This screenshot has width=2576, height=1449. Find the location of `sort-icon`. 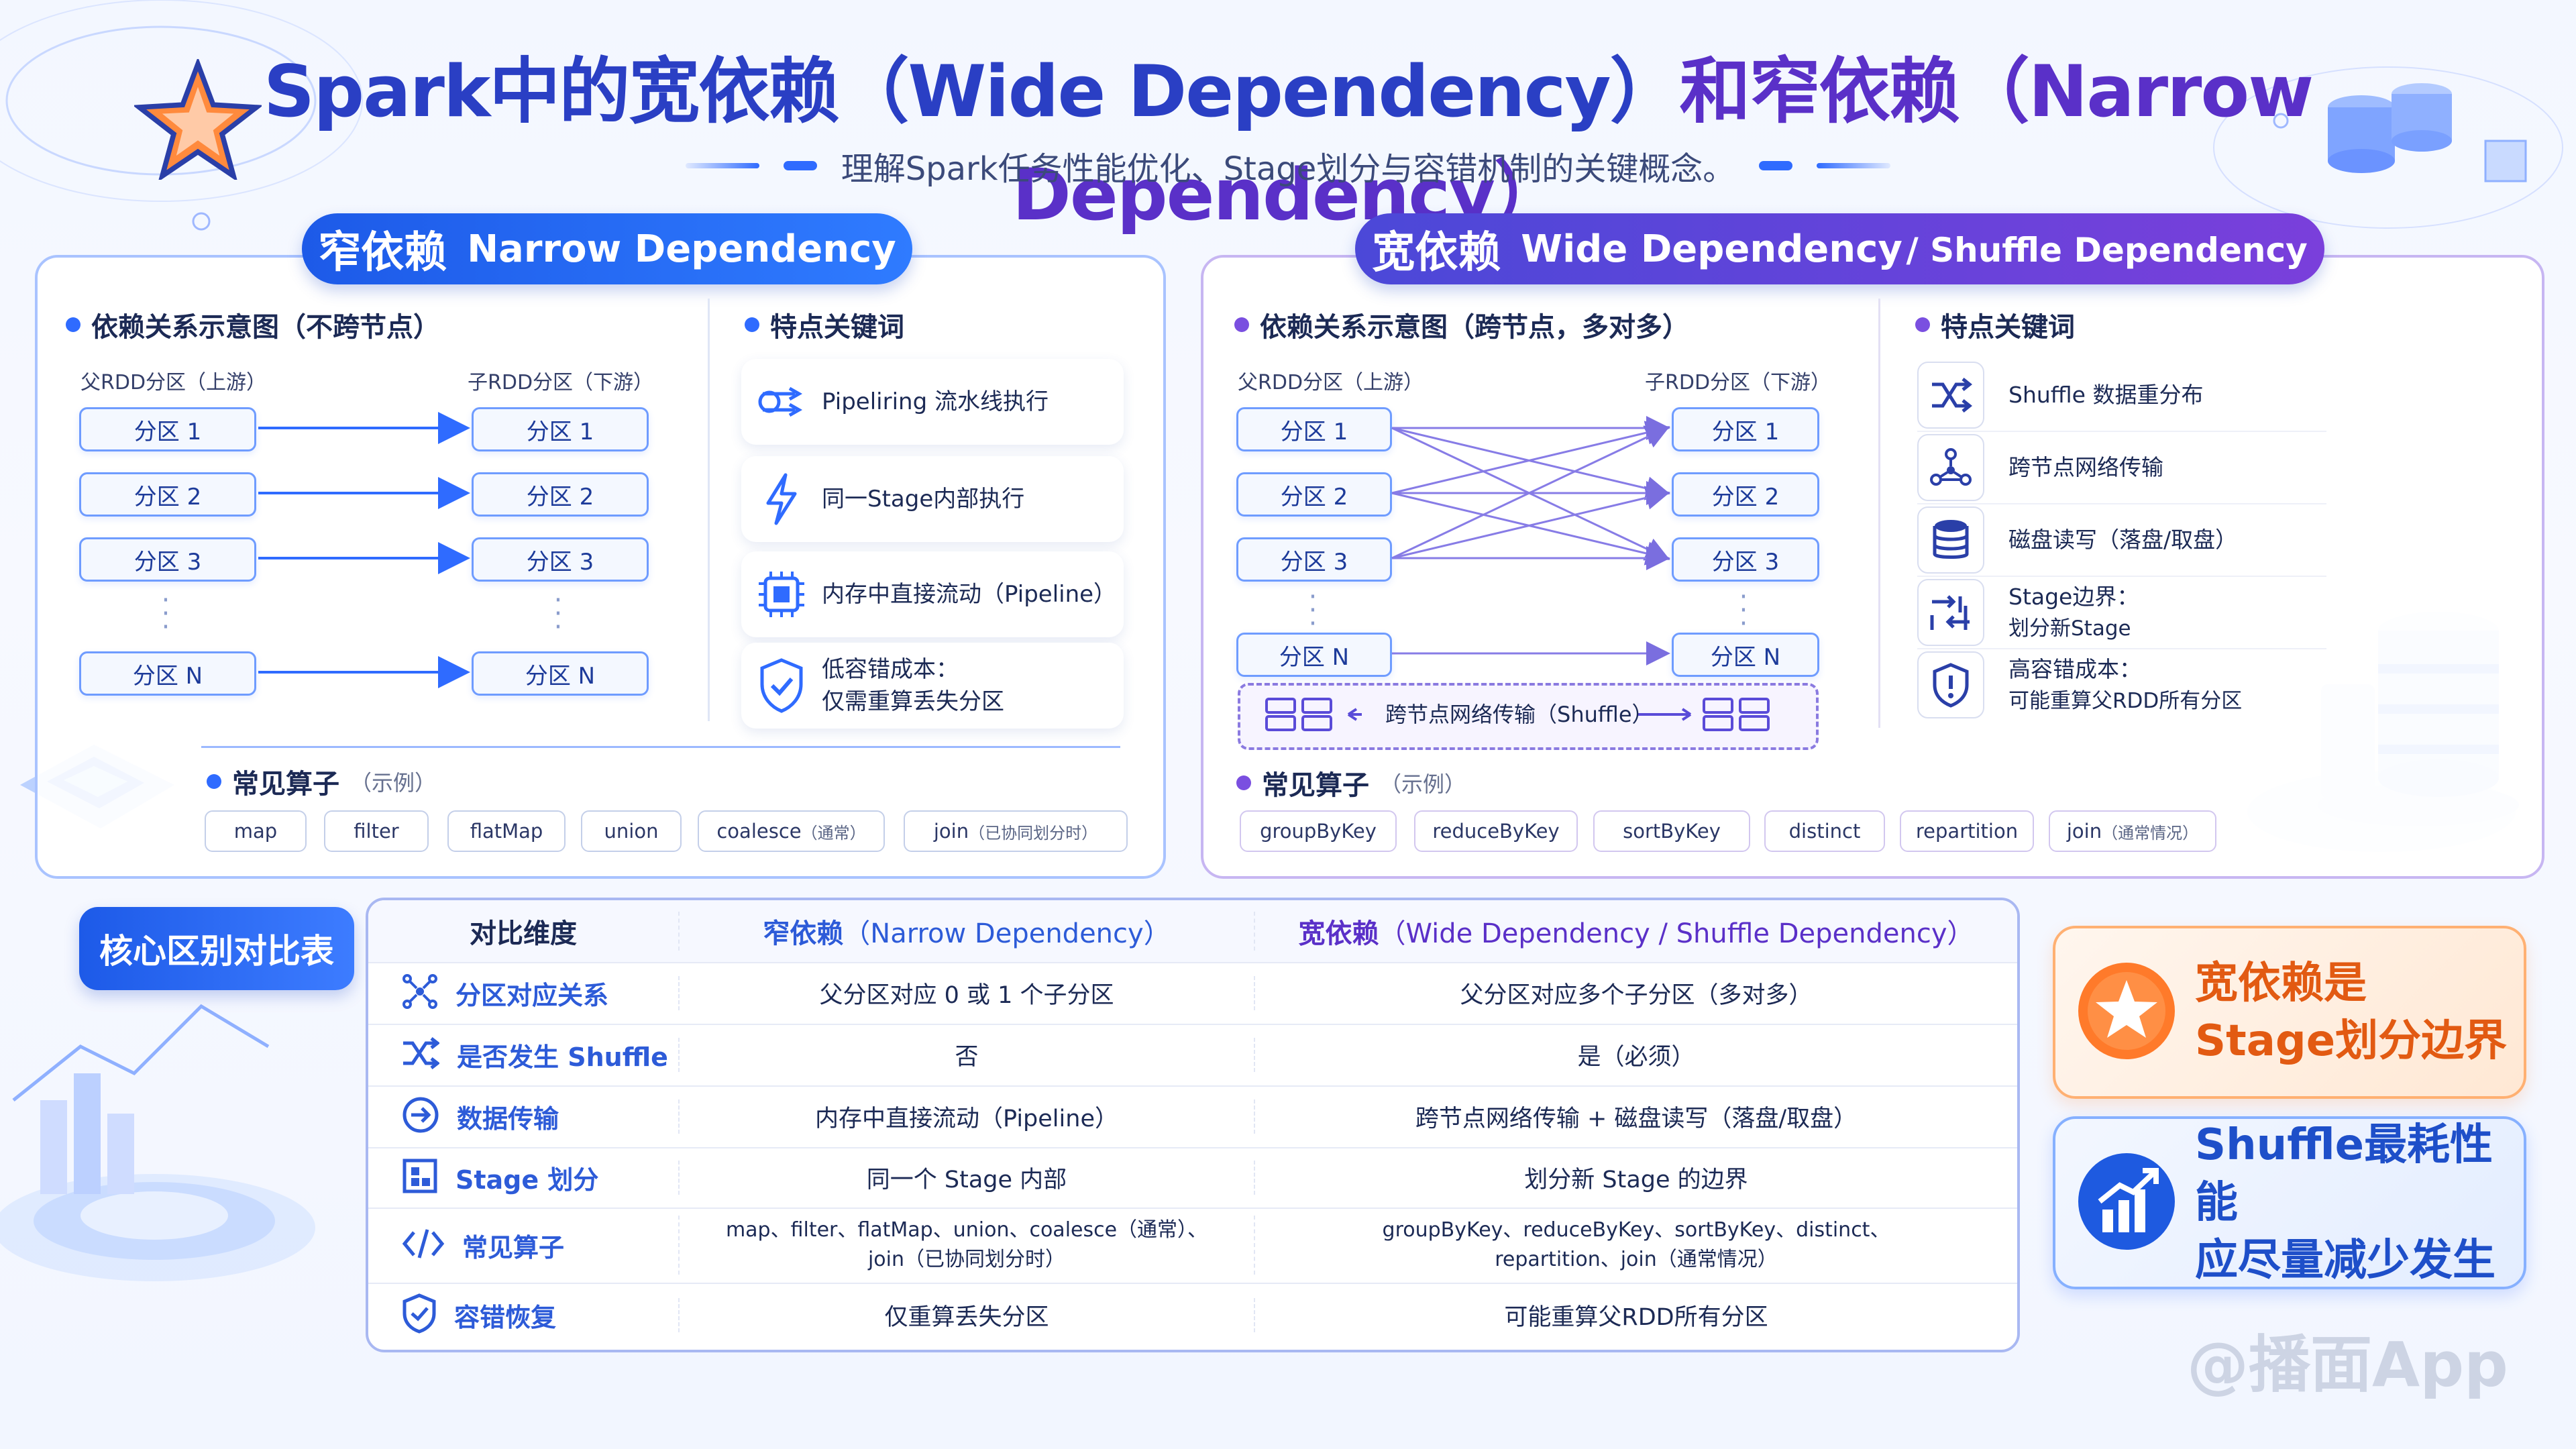

sort-icon is located at coordinates (1950, 612).